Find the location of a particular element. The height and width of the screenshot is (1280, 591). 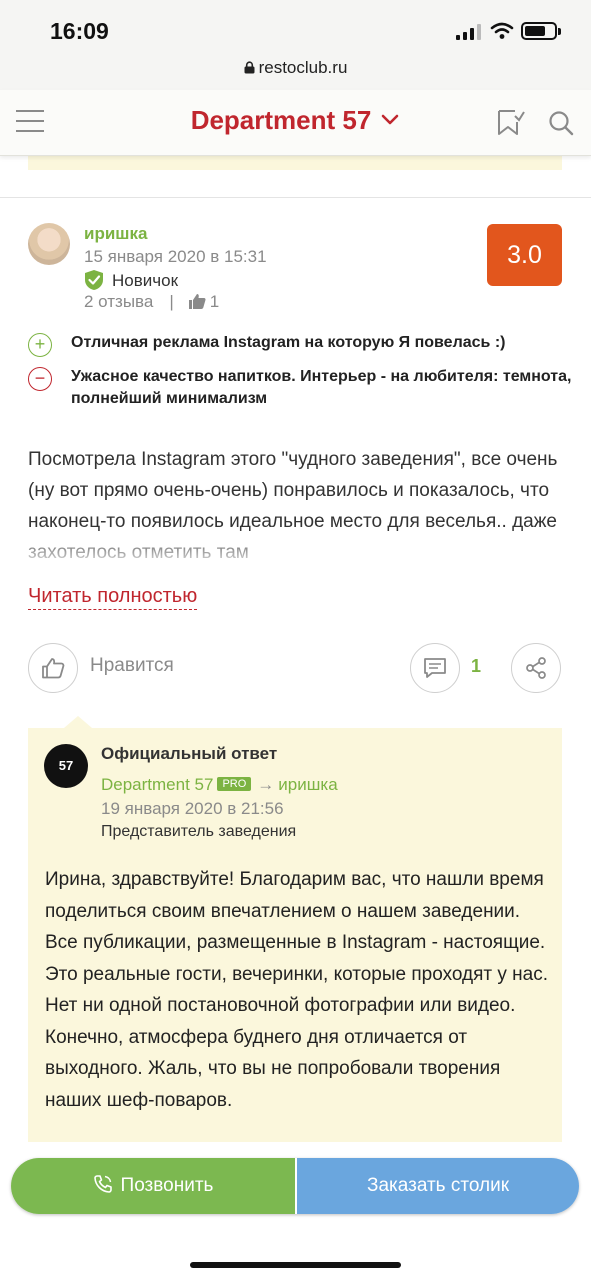

like-button is located at coordinates (53, 668).